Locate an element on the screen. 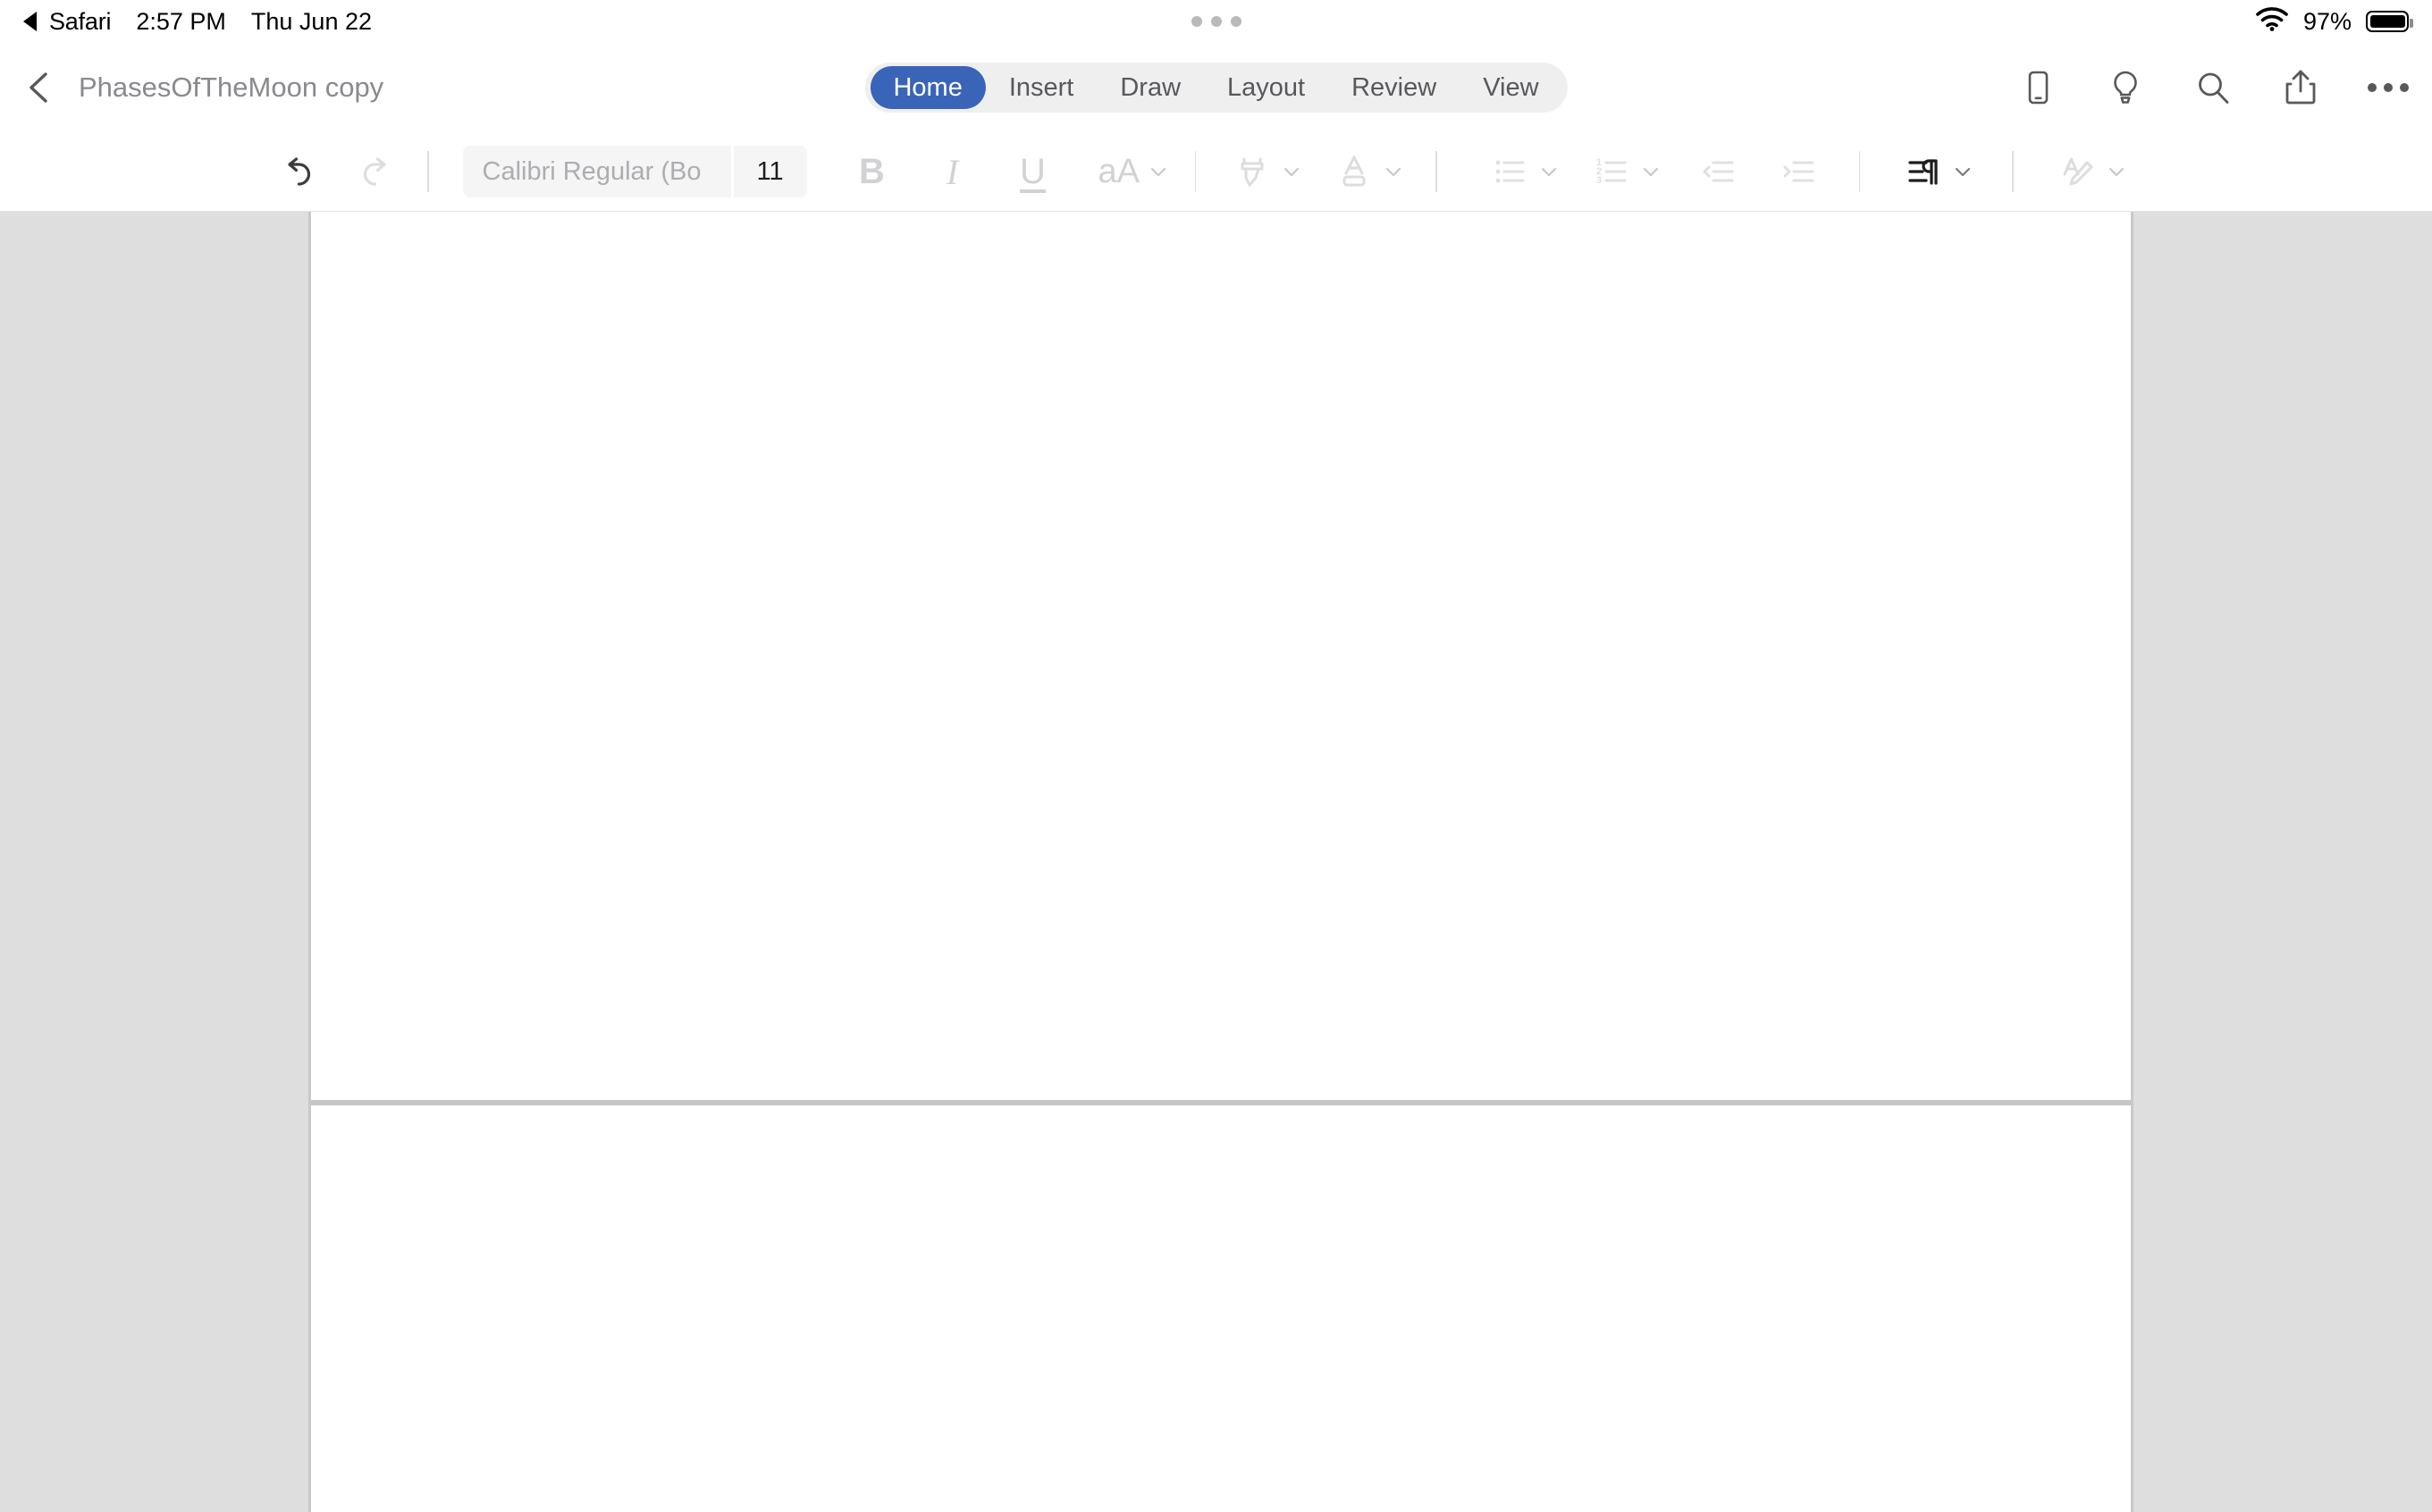 This screenshot has width=2432, height=1512. formatting-toolbar: Calibri Regular (Bo 11 B I U aA 1 2 3 is located at coordinates (1216, 172).